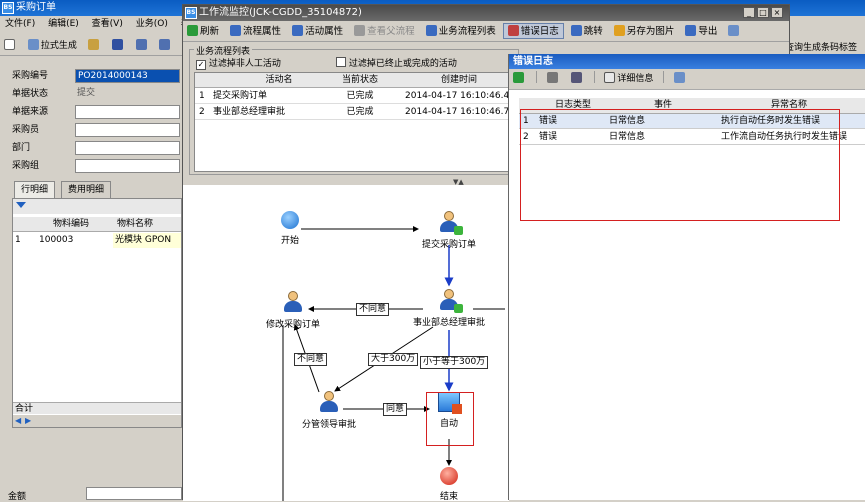 This screenshot has width=865, height=502. I want to click on save-as-image-label: 另存为图片, so click(650, 31).